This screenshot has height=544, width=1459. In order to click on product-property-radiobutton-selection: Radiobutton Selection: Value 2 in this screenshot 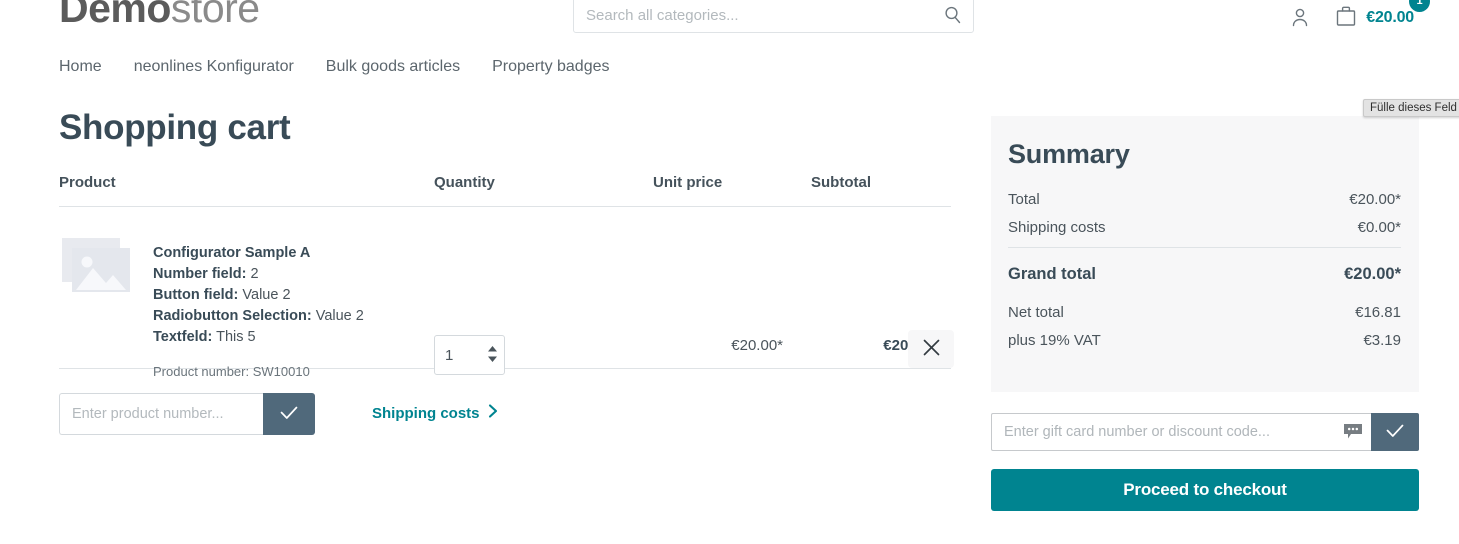, I will do `click(288, 316)`.